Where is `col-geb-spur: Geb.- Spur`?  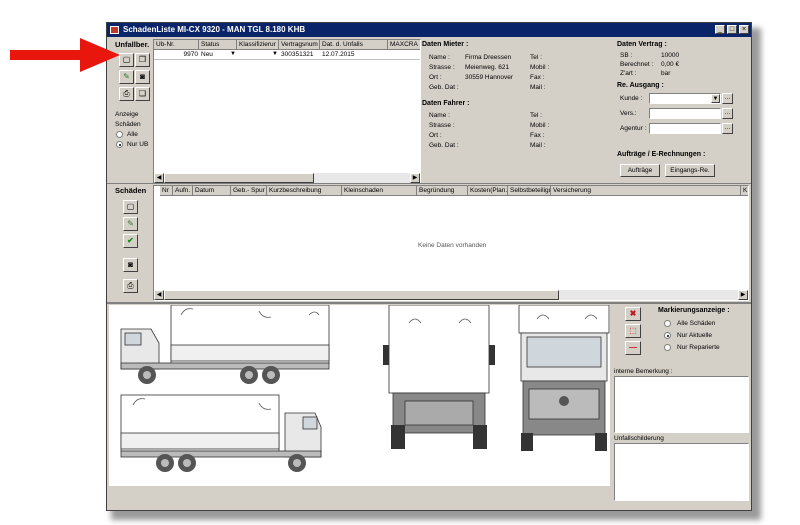
col-geb-spur: Geb.- Spur is located at coordinates (249, 191).